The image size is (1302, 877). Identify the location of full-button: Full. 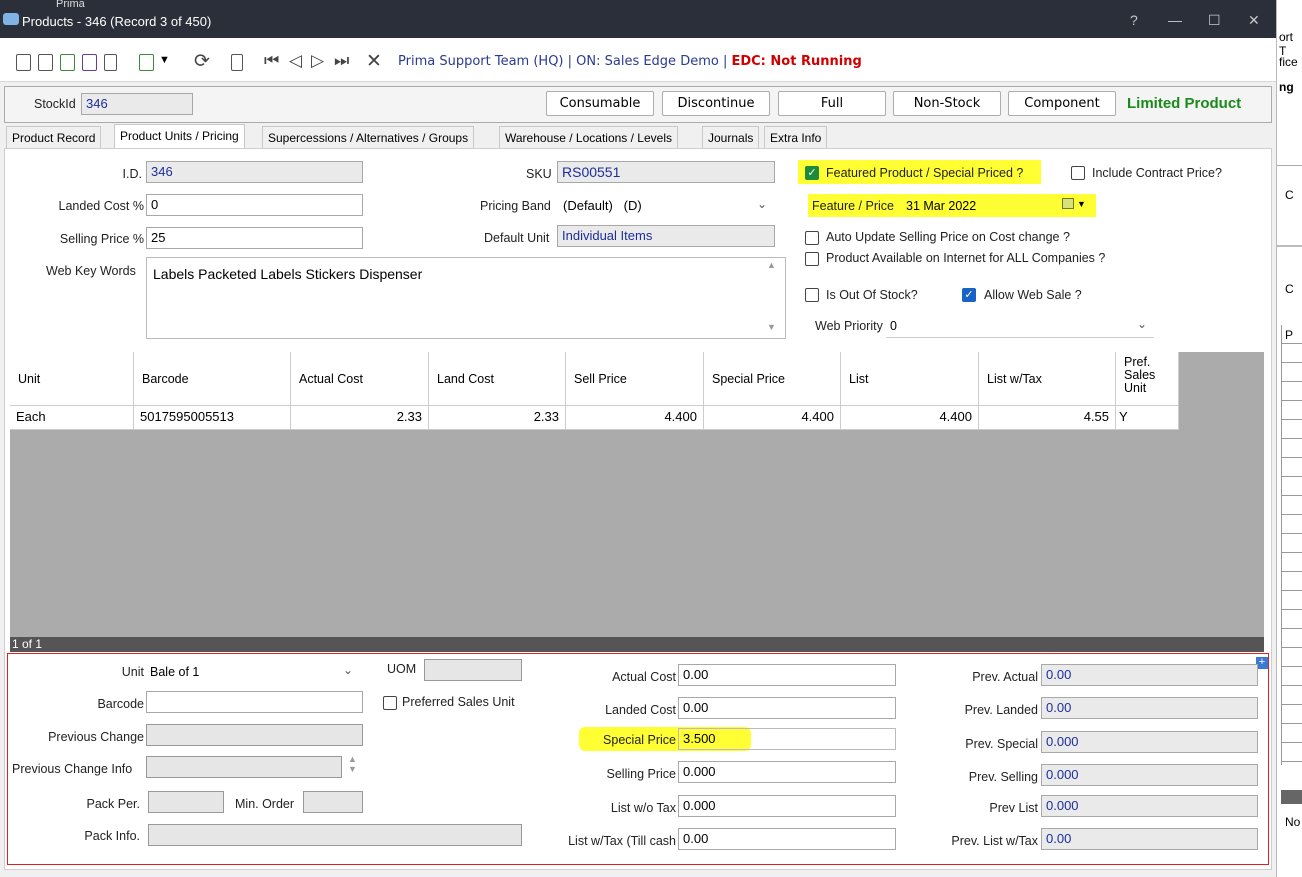
(832, 103).